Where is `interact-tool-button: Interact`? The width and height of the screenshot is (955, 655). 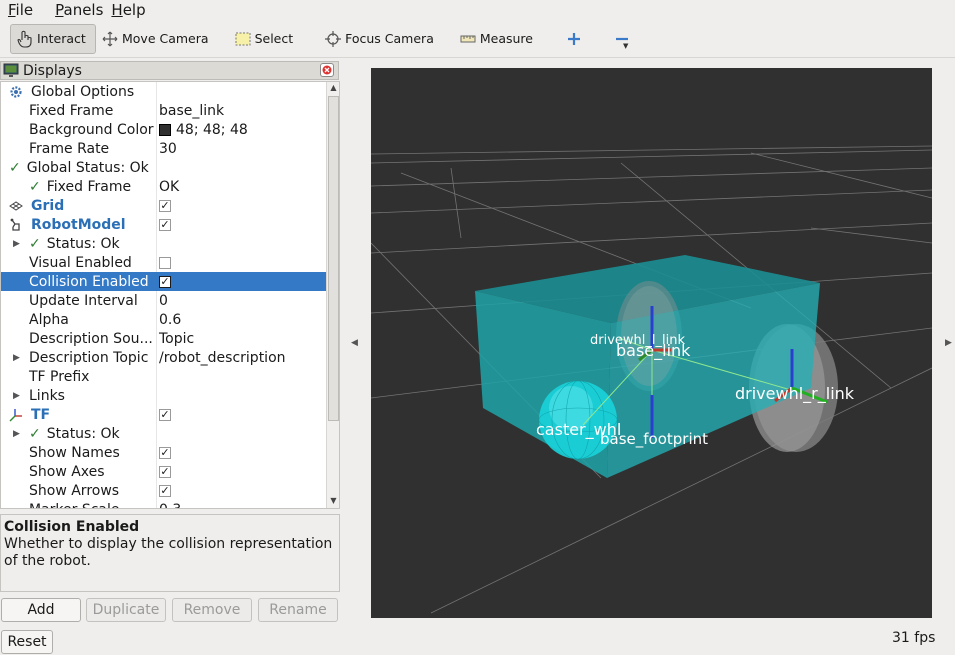 interact-tool-button: Interact is located at coordinates (53, 38).